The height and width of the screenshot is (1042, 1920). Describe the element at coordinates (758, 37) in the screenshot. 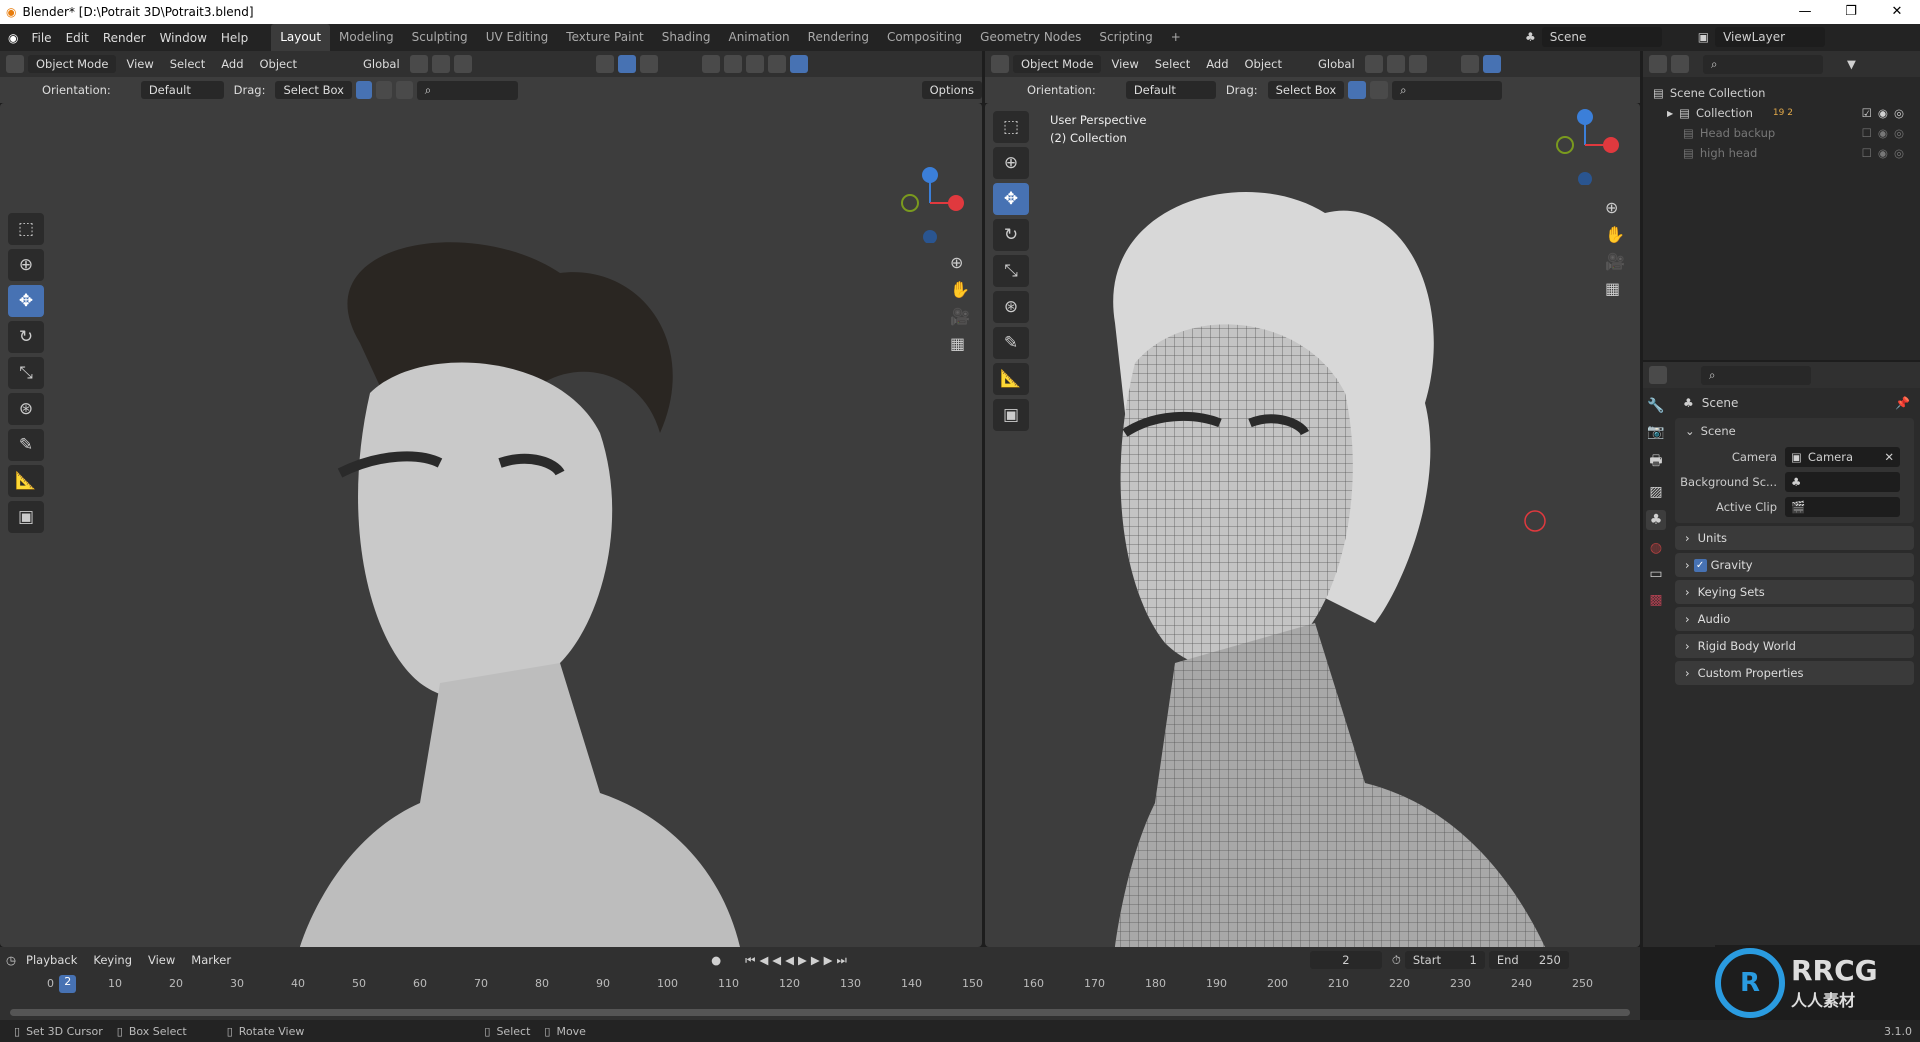

I see `tab-animation: Animation` at that location.